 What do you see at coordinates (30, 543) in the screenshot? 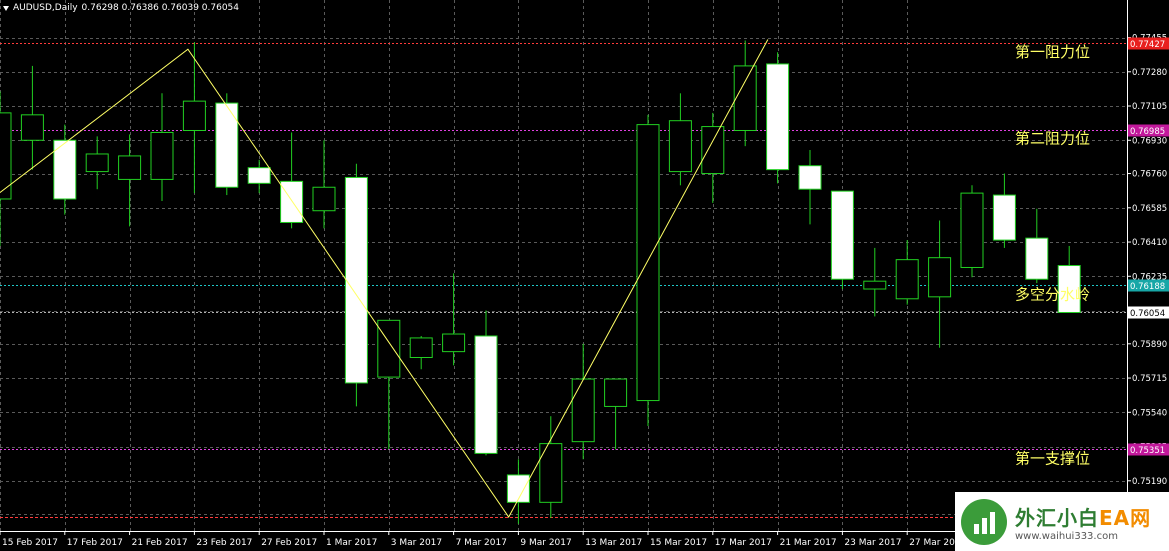
I see `date-tick-label: 15 Feb 2017` at bounding box center [30, 543].